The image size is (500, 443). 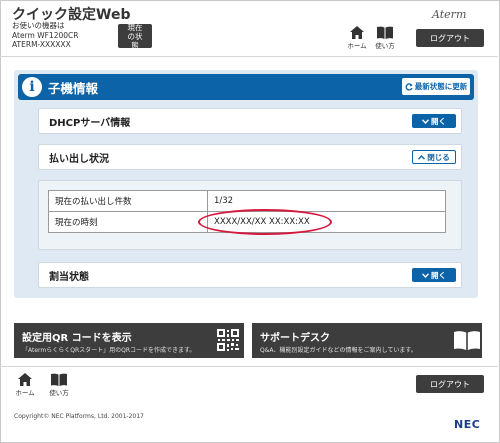 I want to click on qr-card-subtitle: 「AtermらくらくQRスタート」用のQRコードを作成できます。, so click(x=109, y=350).